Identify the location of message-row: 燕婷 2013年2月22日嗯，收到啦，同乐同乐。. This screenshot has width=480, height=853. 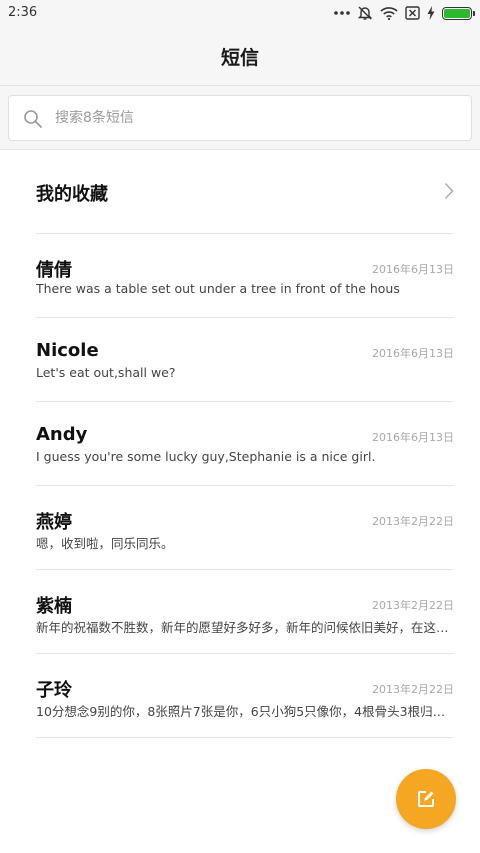
(240, 528).